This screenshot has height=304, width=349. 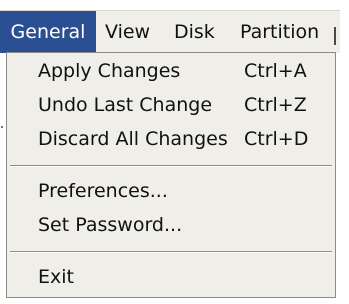 What do you see at coordinates (171, 277) in the screenshot?
I see `menu-item-exit: Exit` at bounding box center [171, 277].